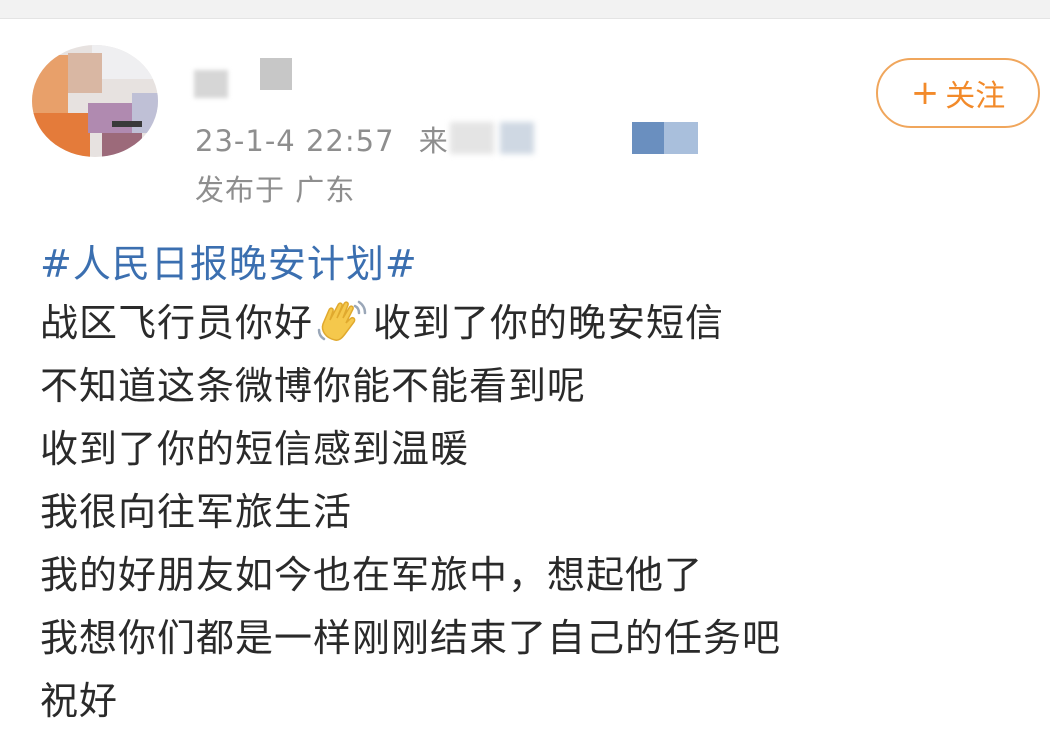  I want to click on post-line-1-before: 战区飞行员你好, so click(177, 323).